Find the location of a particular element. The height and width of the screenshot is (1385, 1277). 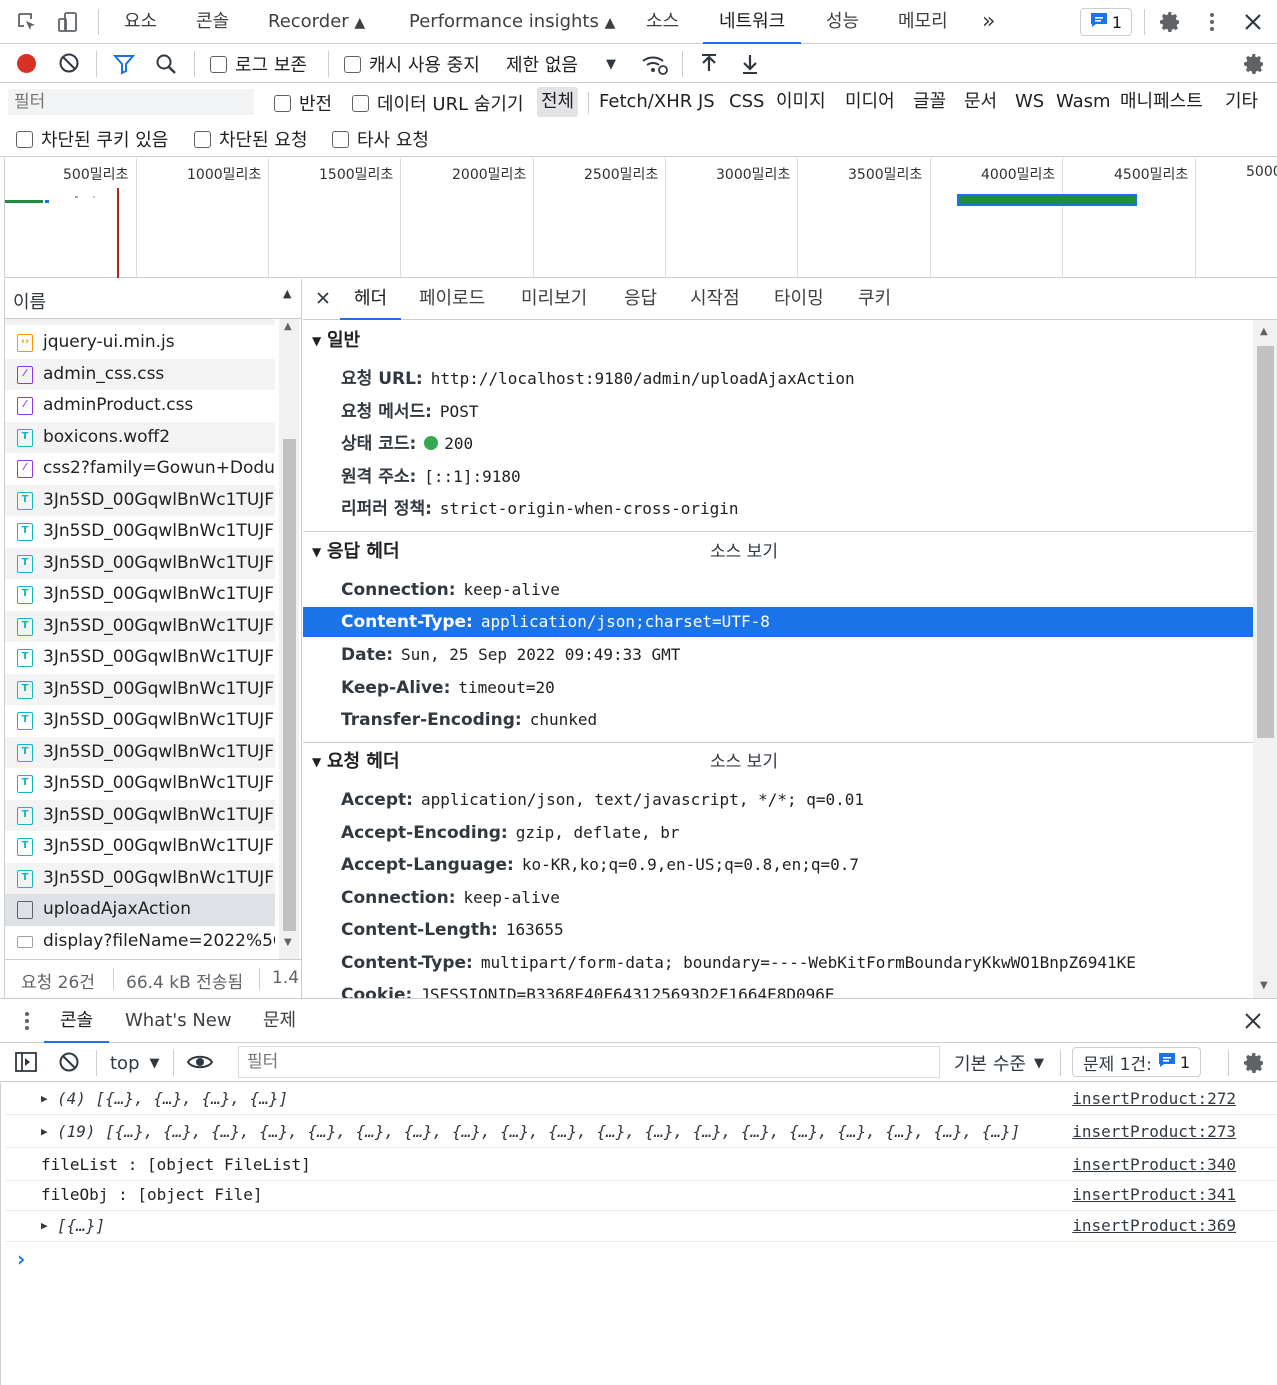

tab-network: 네트워크 is located at coordinates (752, 22).